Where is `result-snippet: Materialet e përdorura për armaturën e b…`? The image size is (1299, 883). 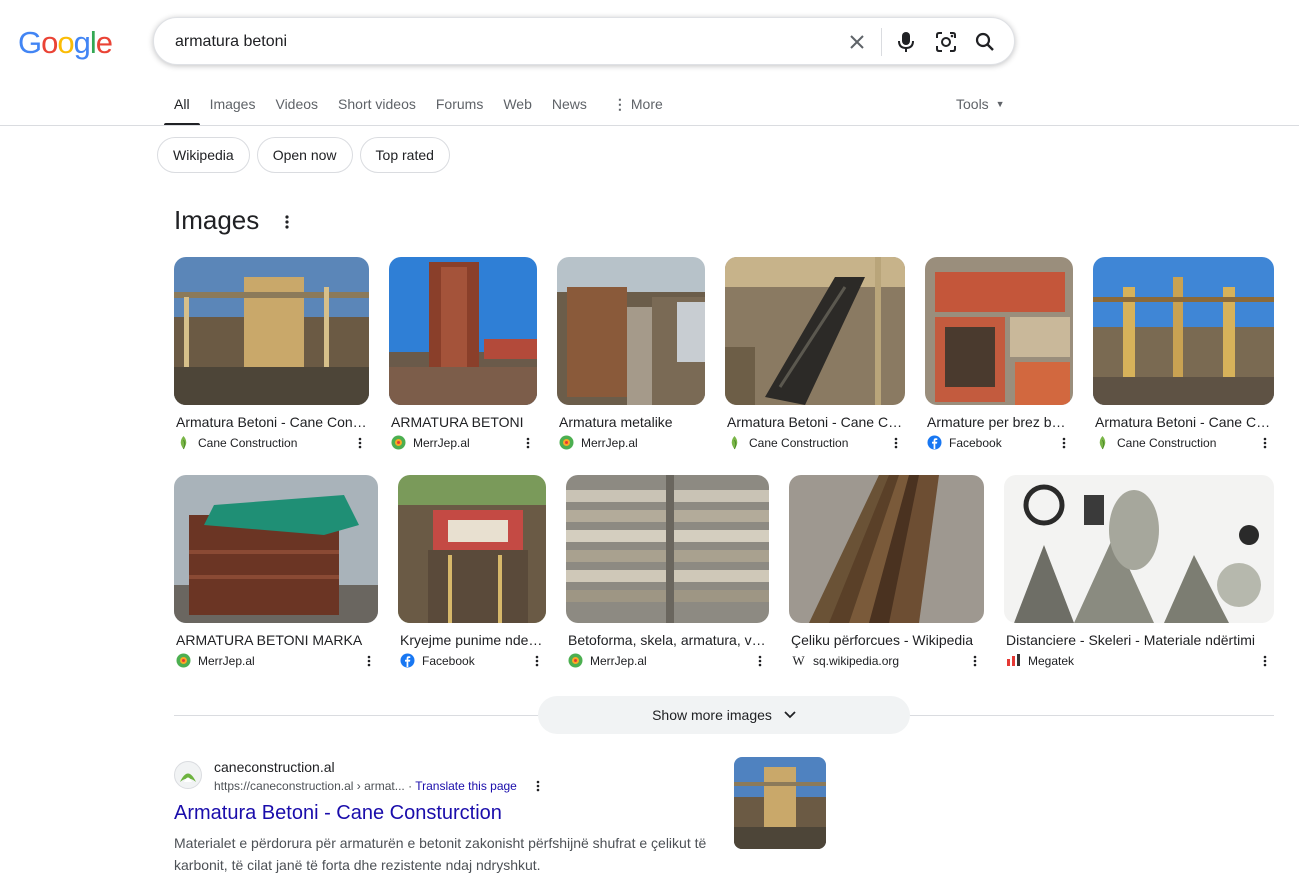 result-snippet: Materialet e përdorura për armaturën e b… is located at coordinates (440, 854).